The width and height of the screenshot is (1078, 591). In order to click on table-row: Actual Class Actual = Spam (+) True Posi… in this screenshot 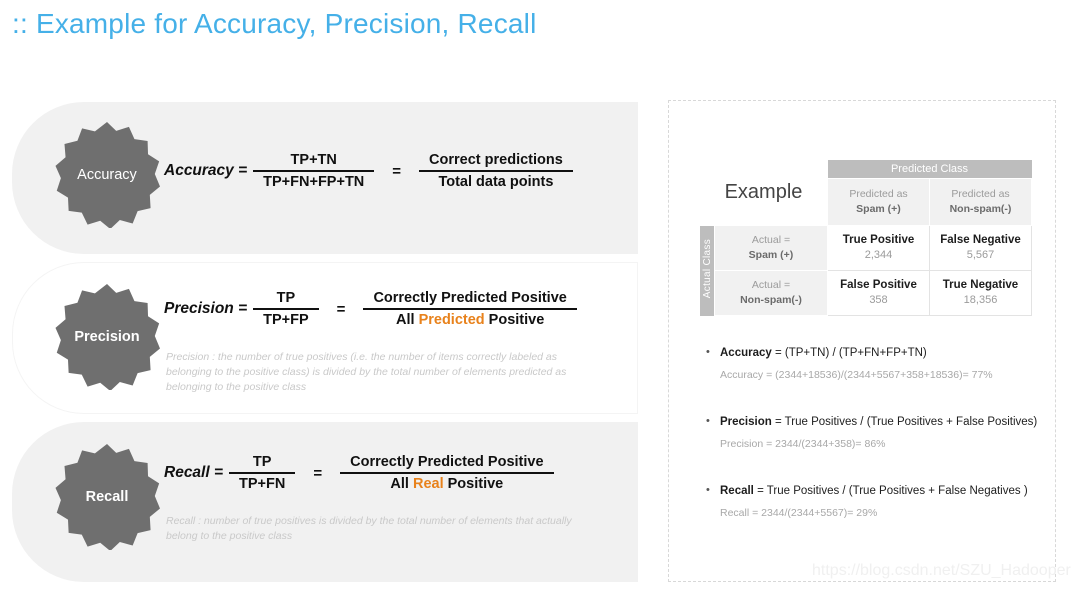, I will do `click(866, 270)`.